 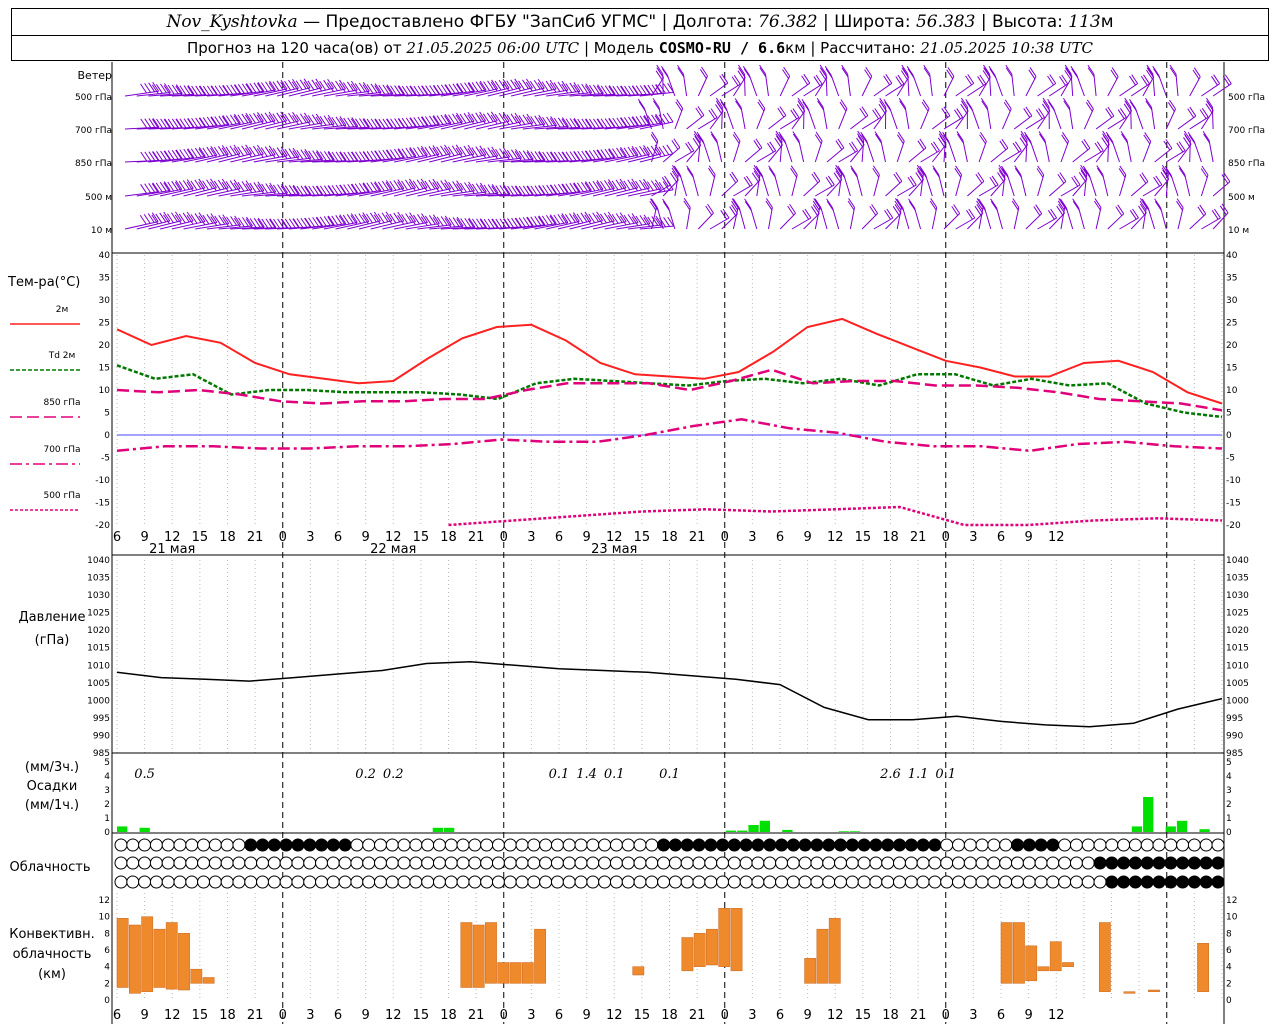 What do you see at coordinates (107, 777) in the screenshot?
I see `precip-tick-left: 4` at bounding box center [107, 777].